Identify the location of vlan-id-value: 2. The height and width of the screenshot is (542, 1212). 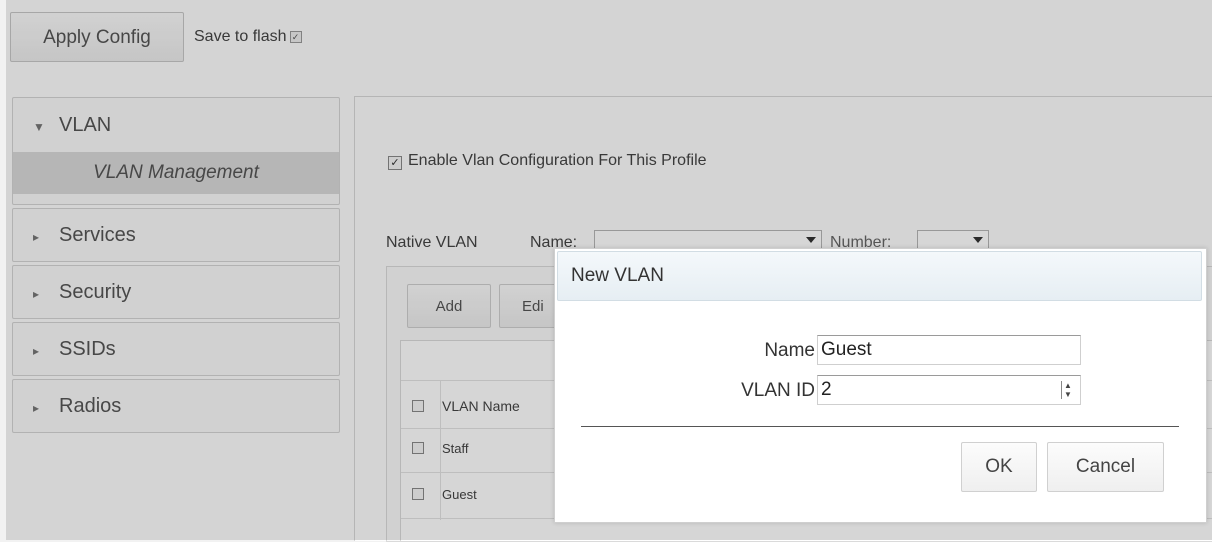
(826, 389).